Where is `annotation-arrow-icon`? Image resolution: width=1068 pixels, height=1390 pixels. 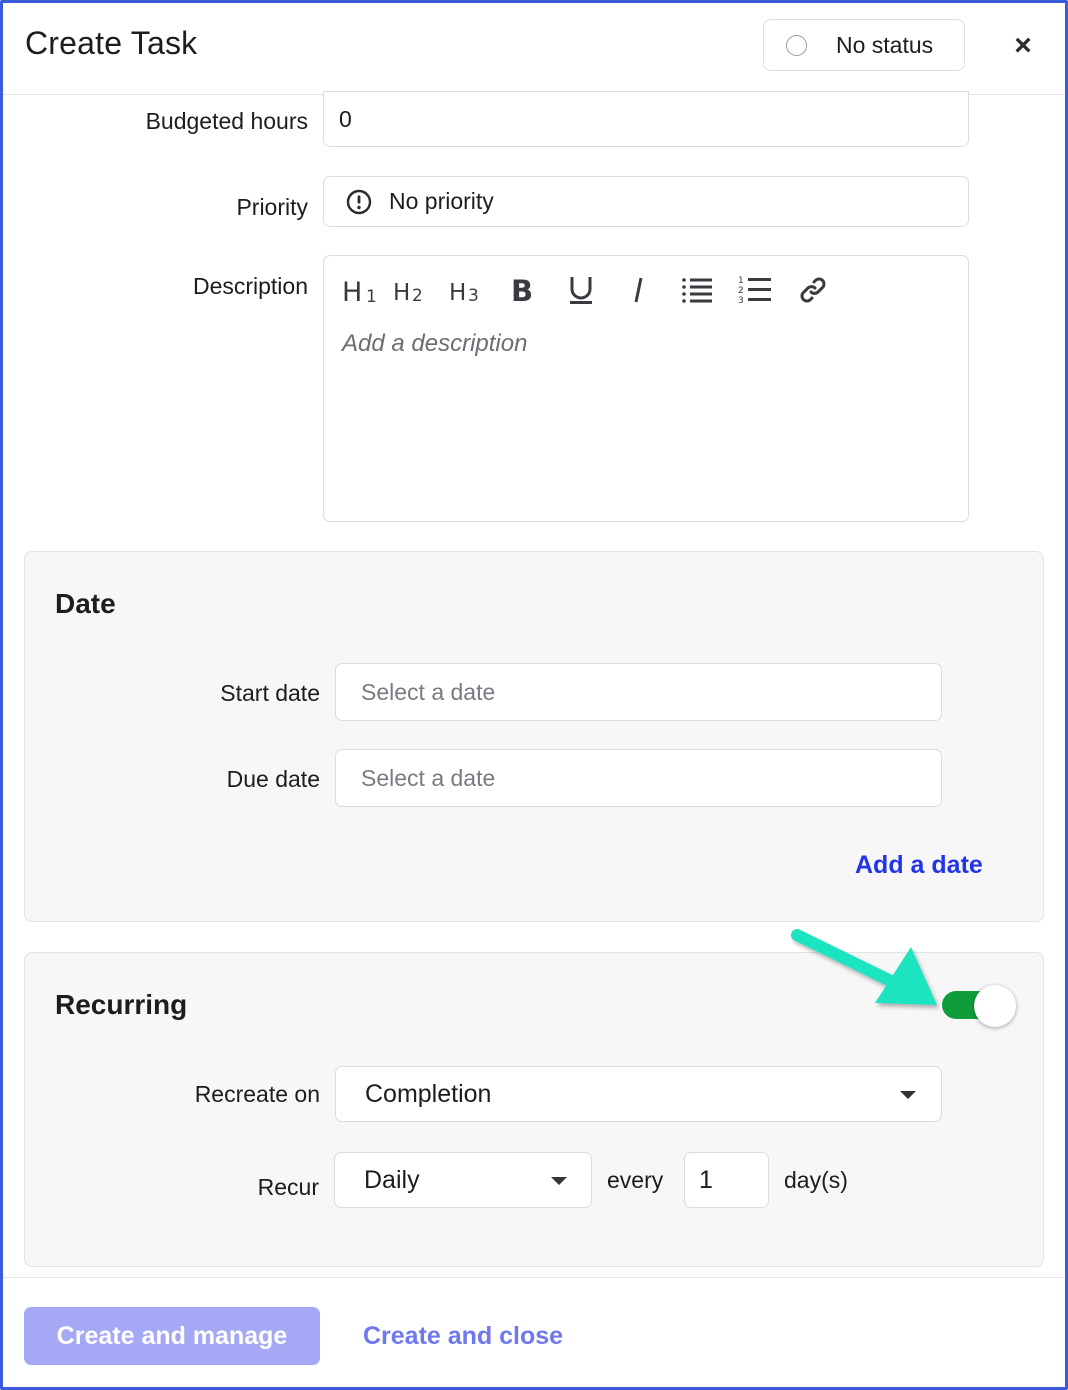
annotation-arrow-icon is located at coordinates (864, 967).